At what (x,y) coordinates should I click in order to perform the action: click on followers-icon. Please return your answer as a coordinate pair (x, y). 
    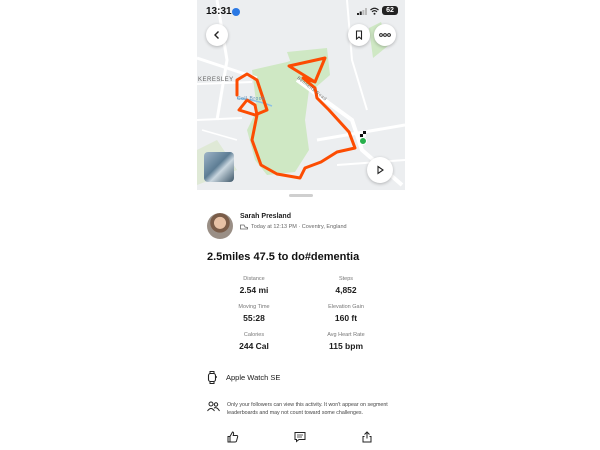
    Looking at the image, I should click on (213, 406).